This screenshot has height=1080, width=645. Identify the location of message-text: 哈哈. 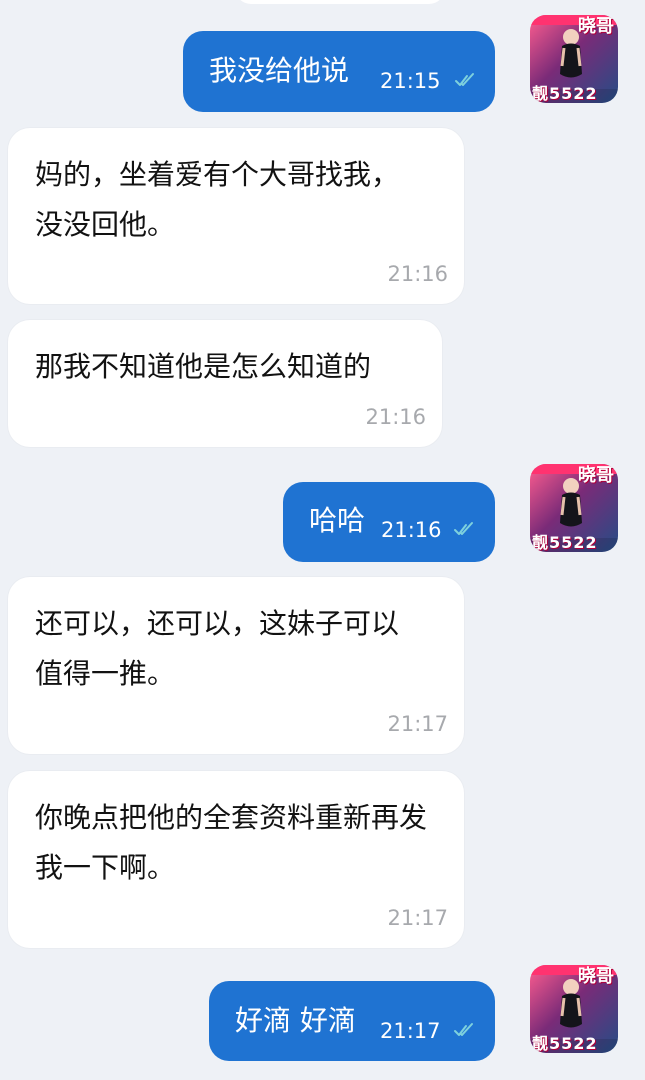
(337, 520).